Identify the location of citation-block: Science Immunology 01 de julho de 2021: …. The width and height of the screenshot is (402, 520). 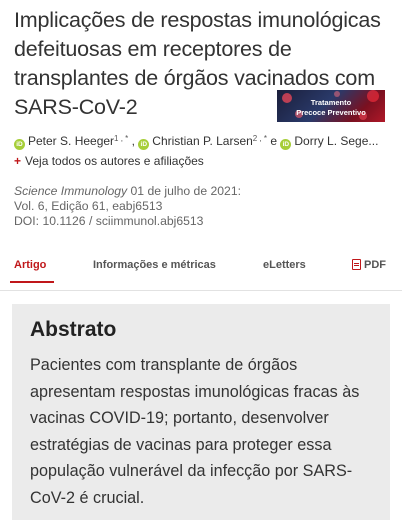
(127, 206).